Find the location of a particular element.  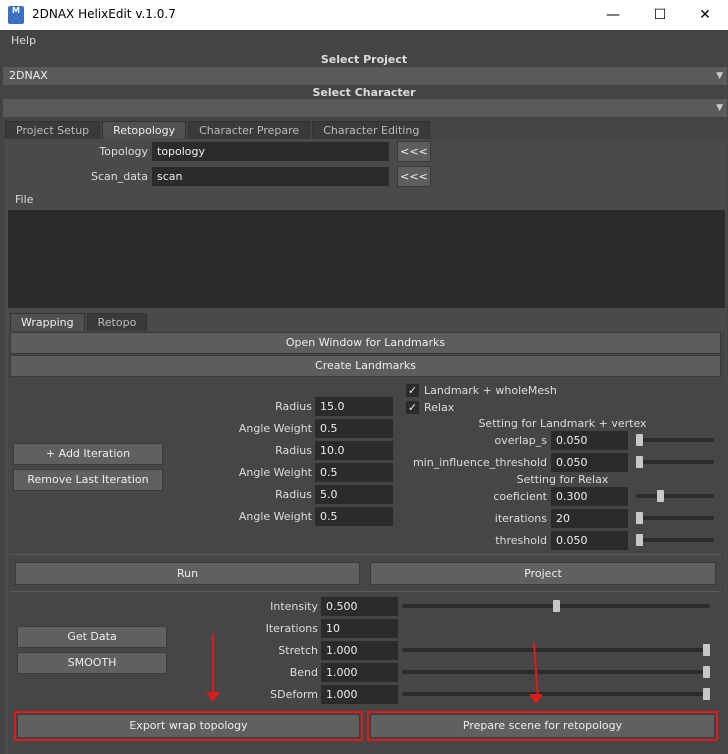

app-icon: M is located at coordinates (16, 15).